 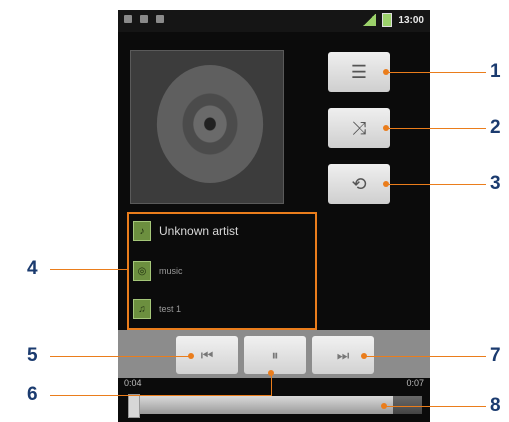 I want to click on progress-bar, so click(x=277, y=405).